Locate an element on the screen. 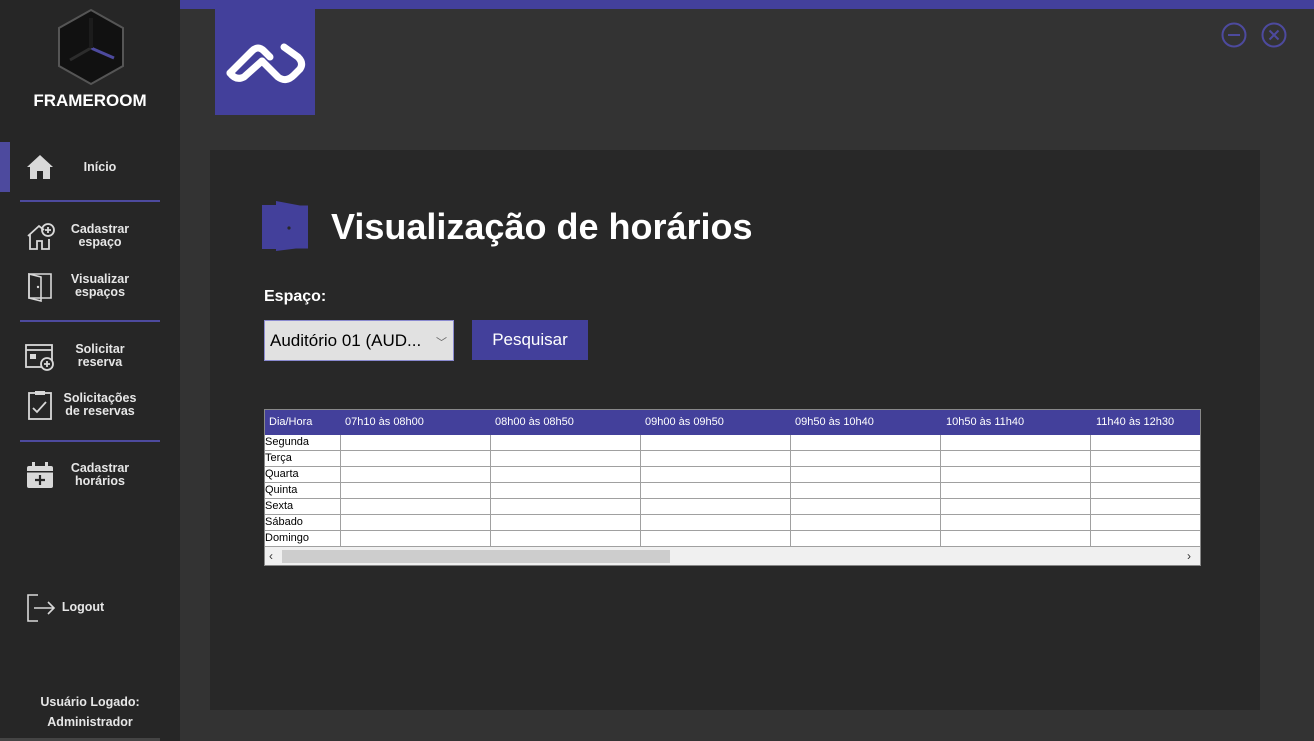 The image size is (1314, 741). sidebar-item-label: Cadastrar espaço is located at coordinates (100, 235).